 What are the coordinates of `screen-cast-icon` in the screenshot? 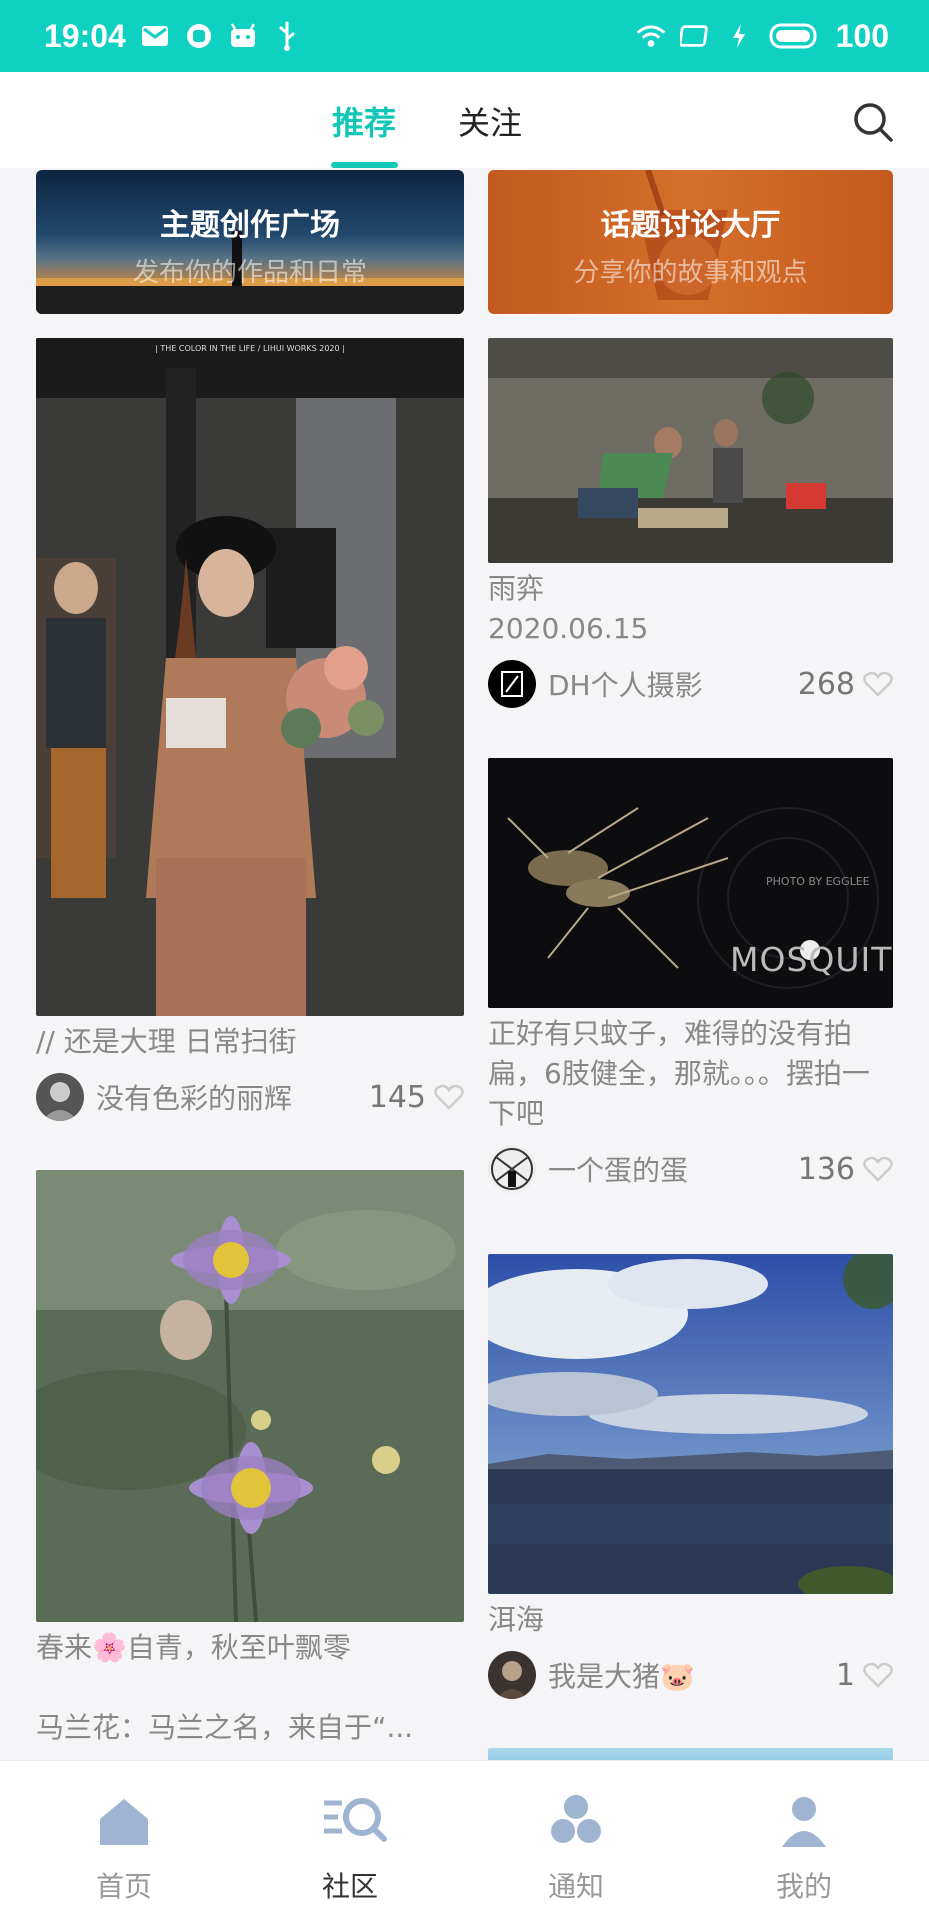 It's located at (694, 36).